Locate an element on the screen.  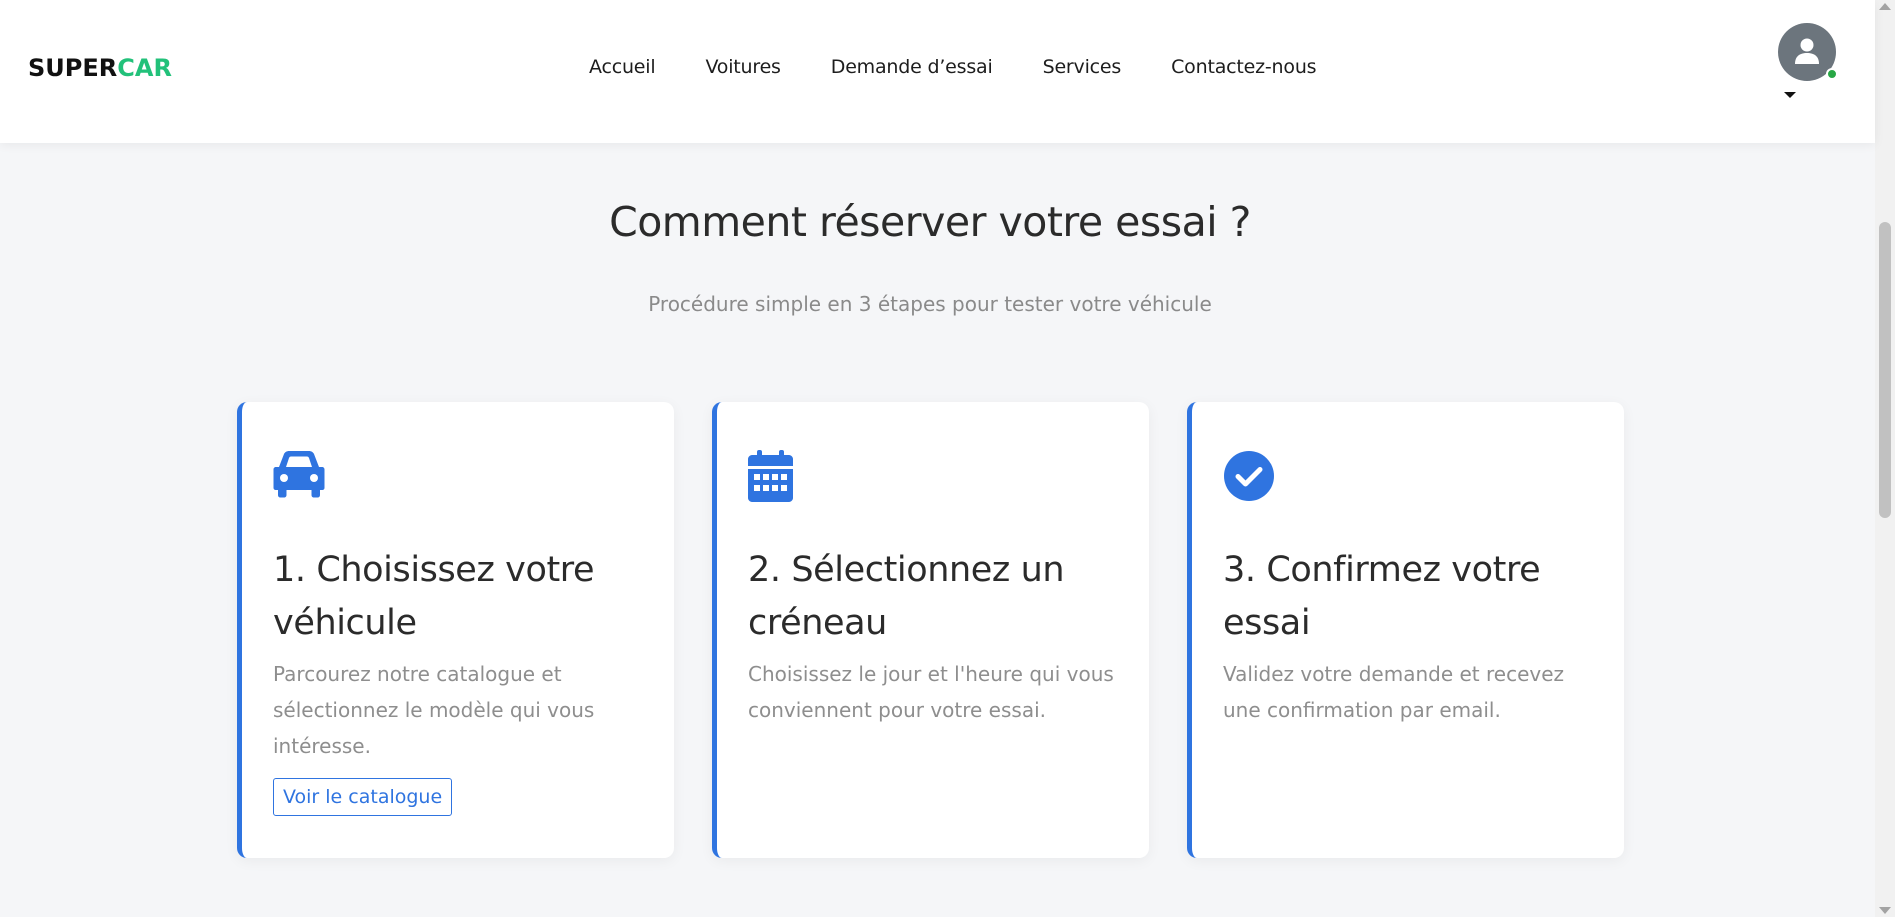
page-scrollbar is located at coordinates (1885, 458).